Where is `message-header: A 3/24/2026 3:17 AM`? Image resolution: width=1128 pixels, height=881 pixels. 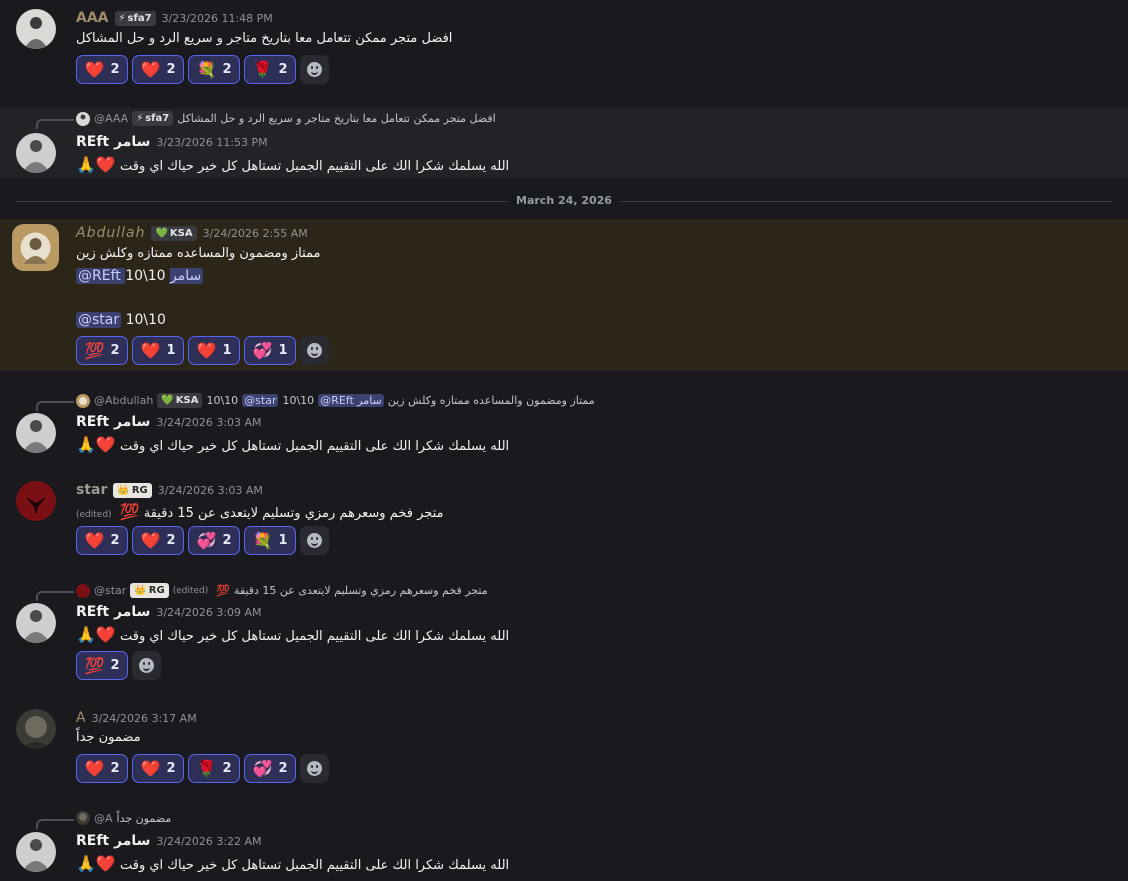 message-header: A 3/24/2026 3:17 AM is located at coordinates (136, 718).